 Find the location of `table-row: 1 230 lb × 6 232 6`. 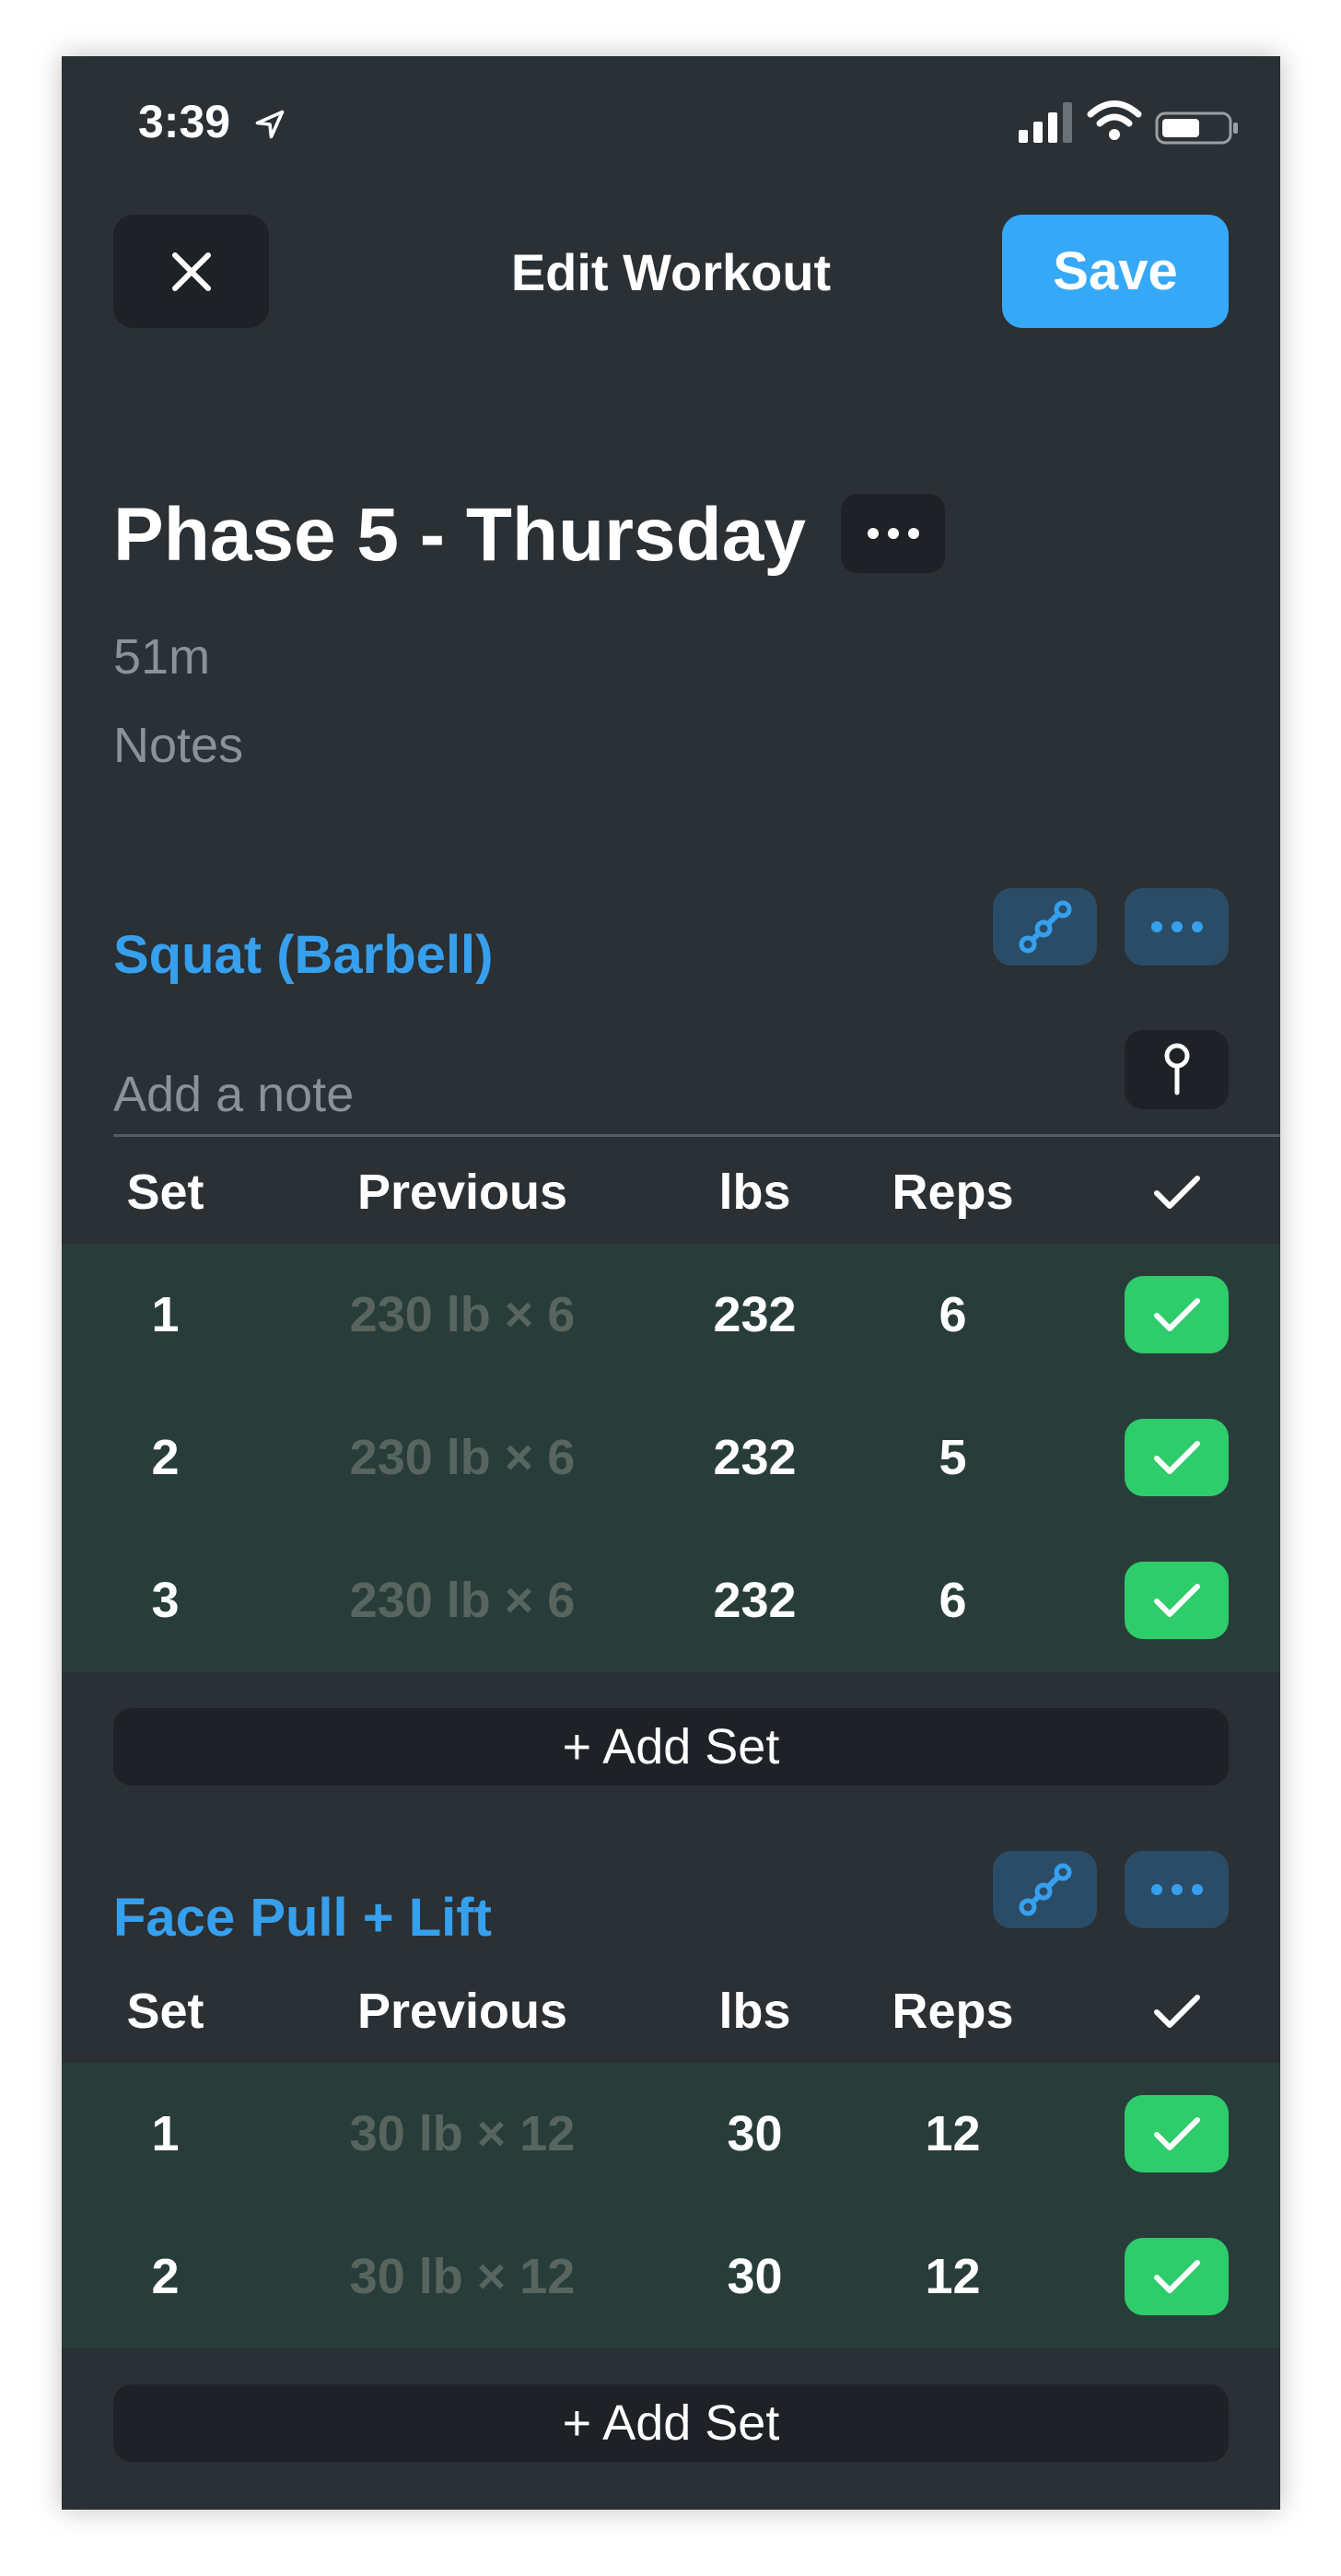

table-row: 1 230 lb × 6 232 6 is located at coordinates (671, 1315).